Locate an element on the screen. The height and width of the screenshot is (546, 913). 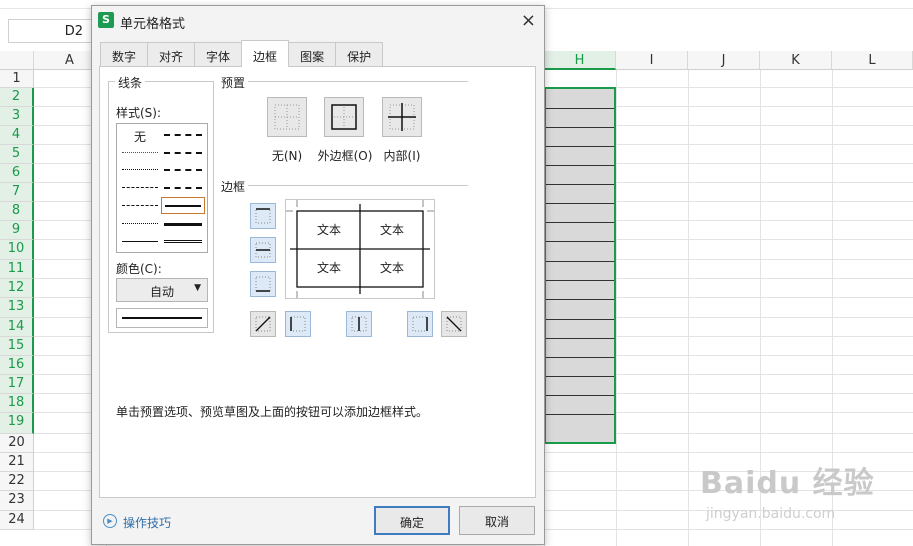
hint-text: 单击预置选项、预览草图及上面的按钮可以添加边框样式。 is located at coordinates (272, 412).